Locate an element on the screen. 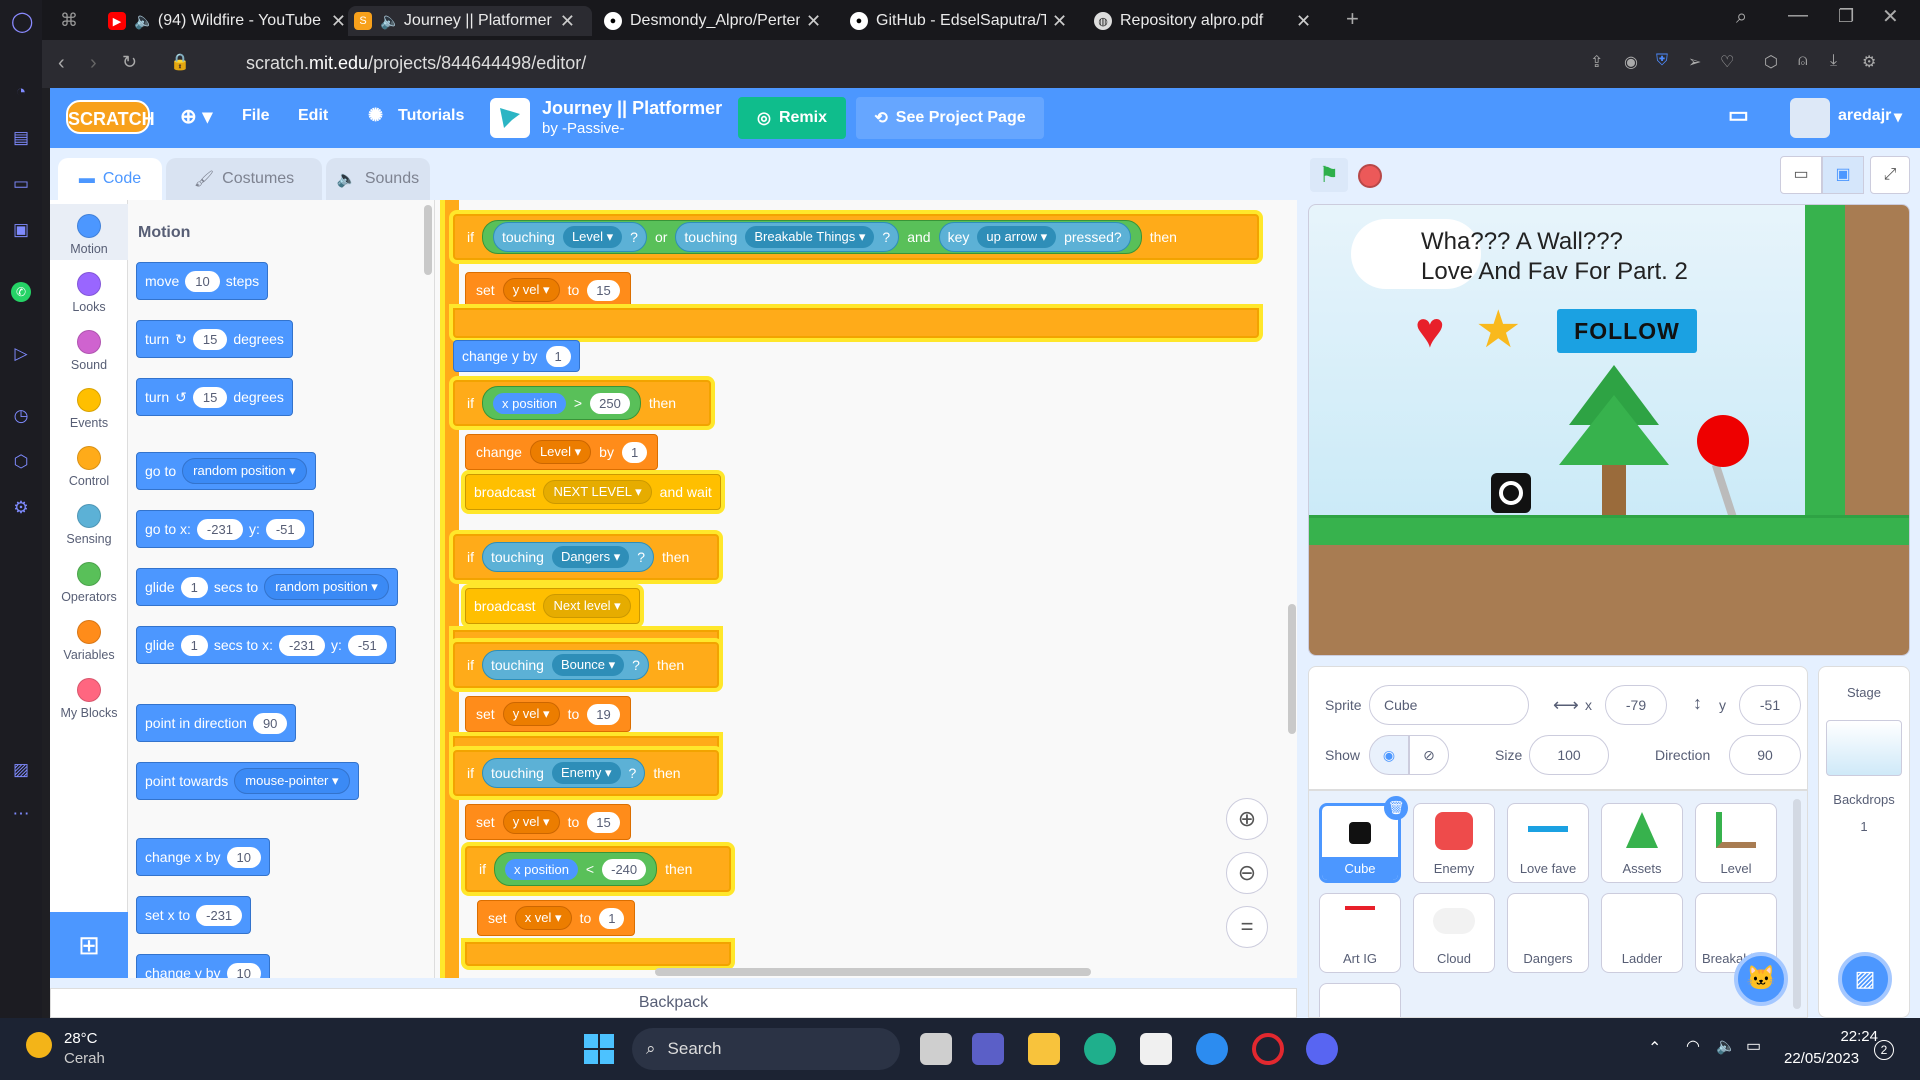  more-icon: ⋯ is located at coordinates (21, 814).